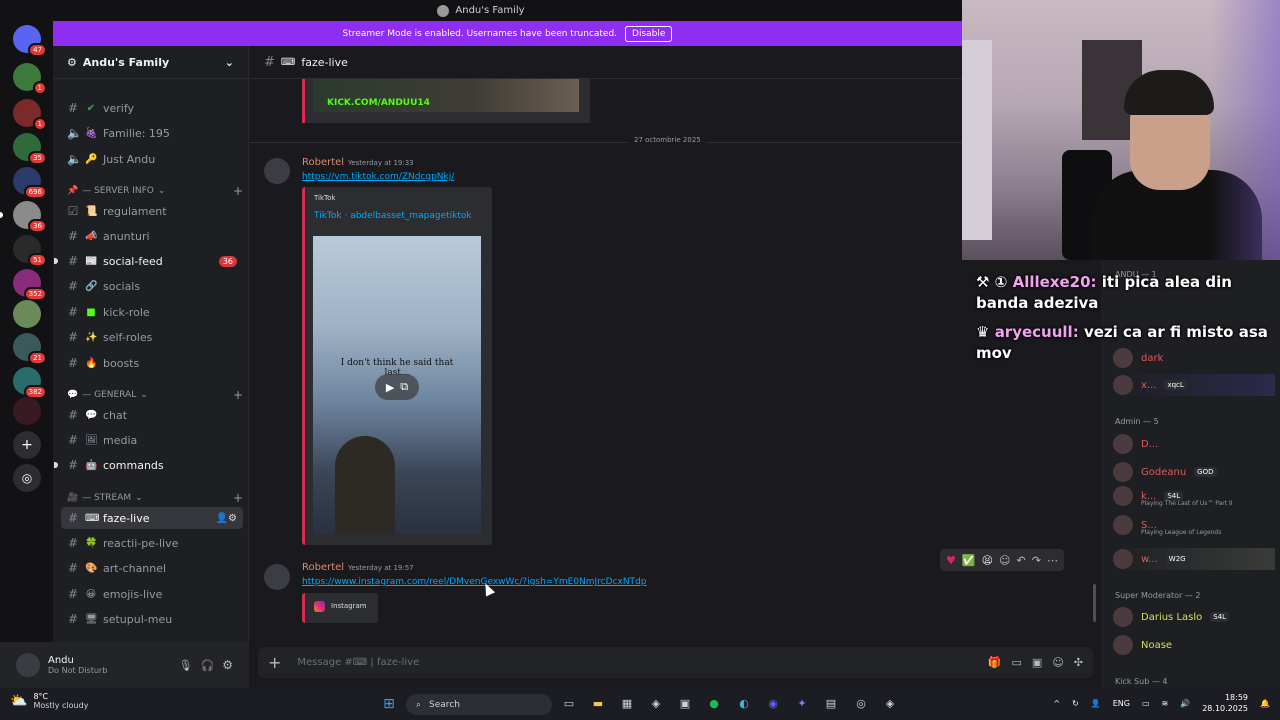 The width and height of the screenshot is (1280, 720). What do you see at coordinates (152, 594) in the screenshot?
I see `channel-emojis-live: # 😀 emojis-live` at bounding box center [152, 594].